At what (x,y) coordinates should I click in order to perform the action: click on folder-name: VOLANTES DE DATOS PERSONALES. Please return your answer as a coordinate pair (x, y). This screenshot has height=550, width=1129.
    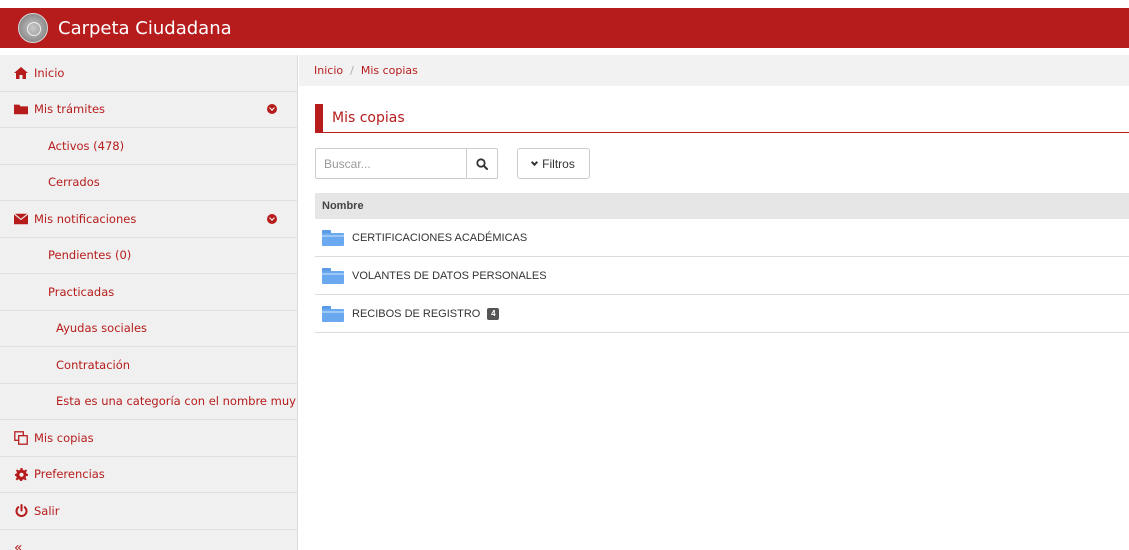
    Looking at the image, I should click on (449, 275).